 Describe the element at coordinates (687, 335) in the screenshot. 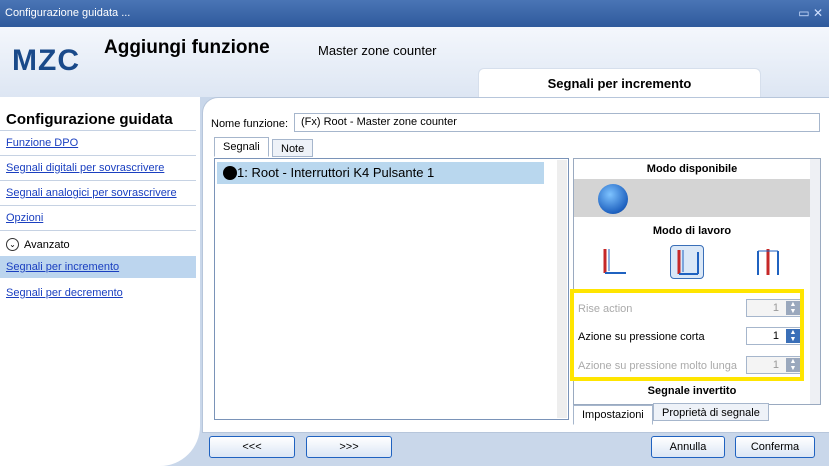

I see `highlight-box` at that location.